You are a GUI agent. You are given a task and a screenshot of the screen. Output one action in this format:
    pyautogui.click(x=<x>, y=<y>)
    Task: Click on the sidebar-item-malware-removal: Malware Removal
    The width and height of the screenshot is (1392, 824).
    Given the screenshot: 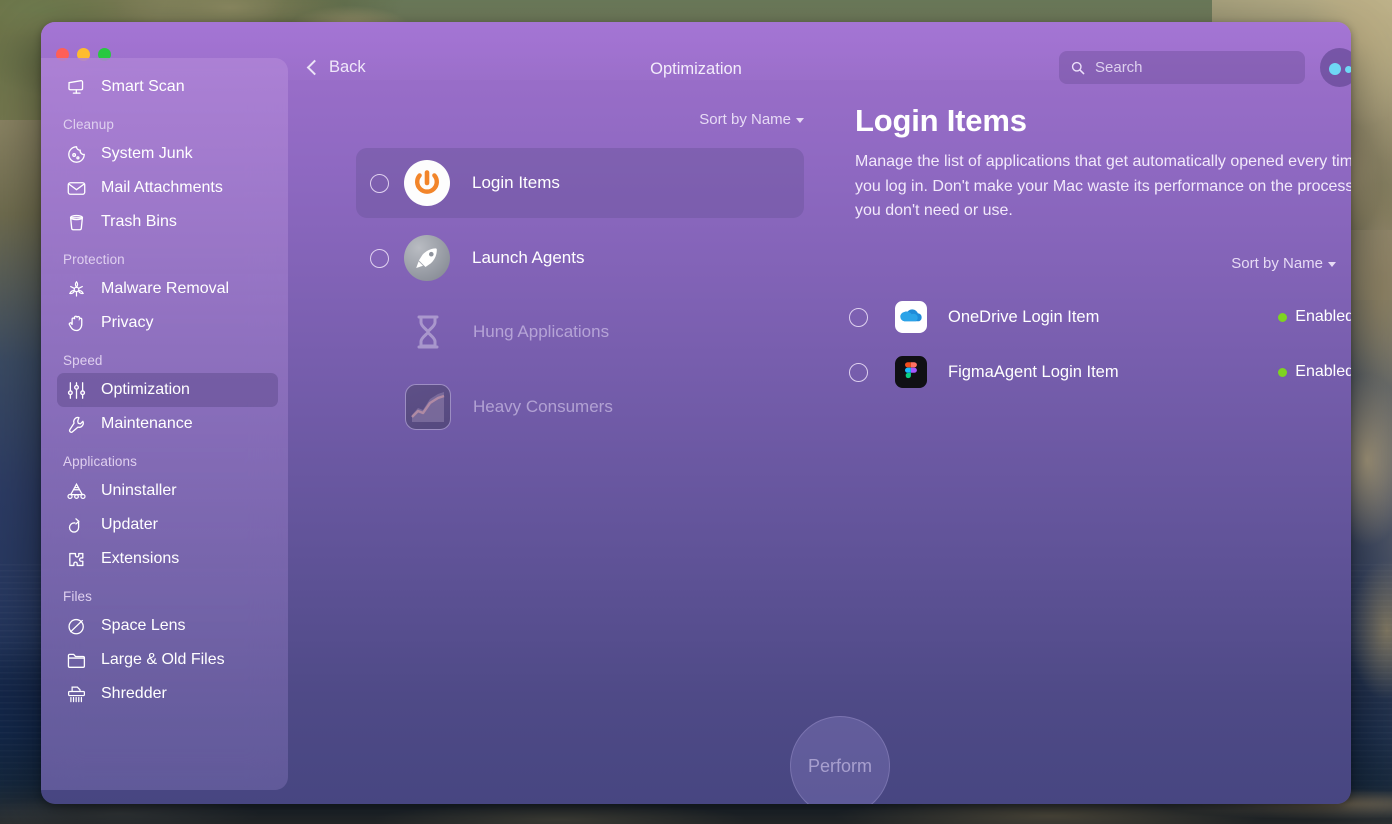 What is the action you would take?
    pyautogui.click(x=167, y=289)
    